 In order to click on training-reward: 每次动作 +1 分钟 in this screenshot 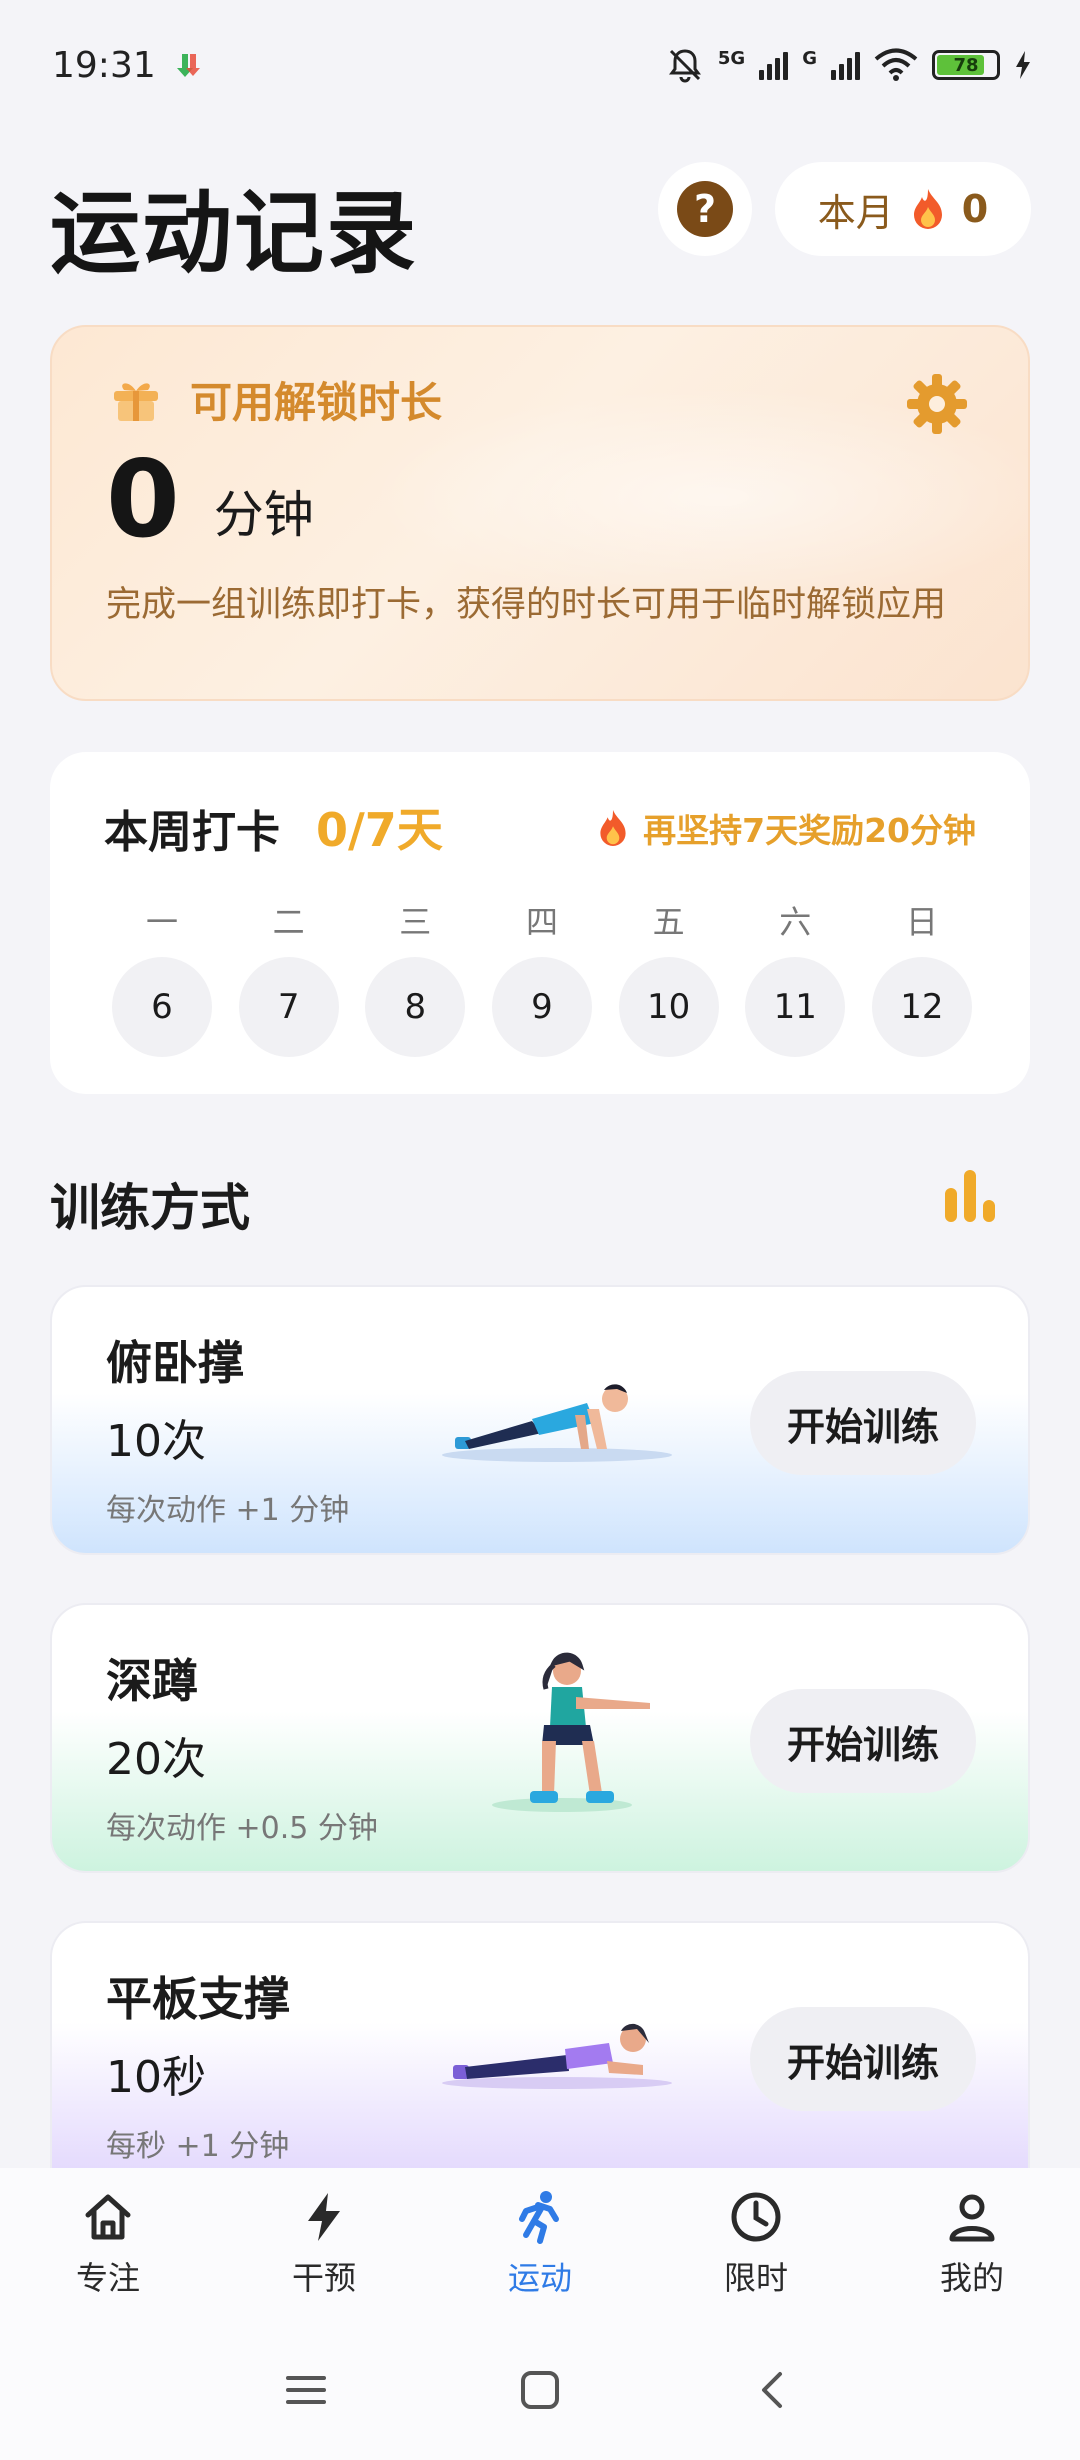, I will do `click(228, 1510)`.